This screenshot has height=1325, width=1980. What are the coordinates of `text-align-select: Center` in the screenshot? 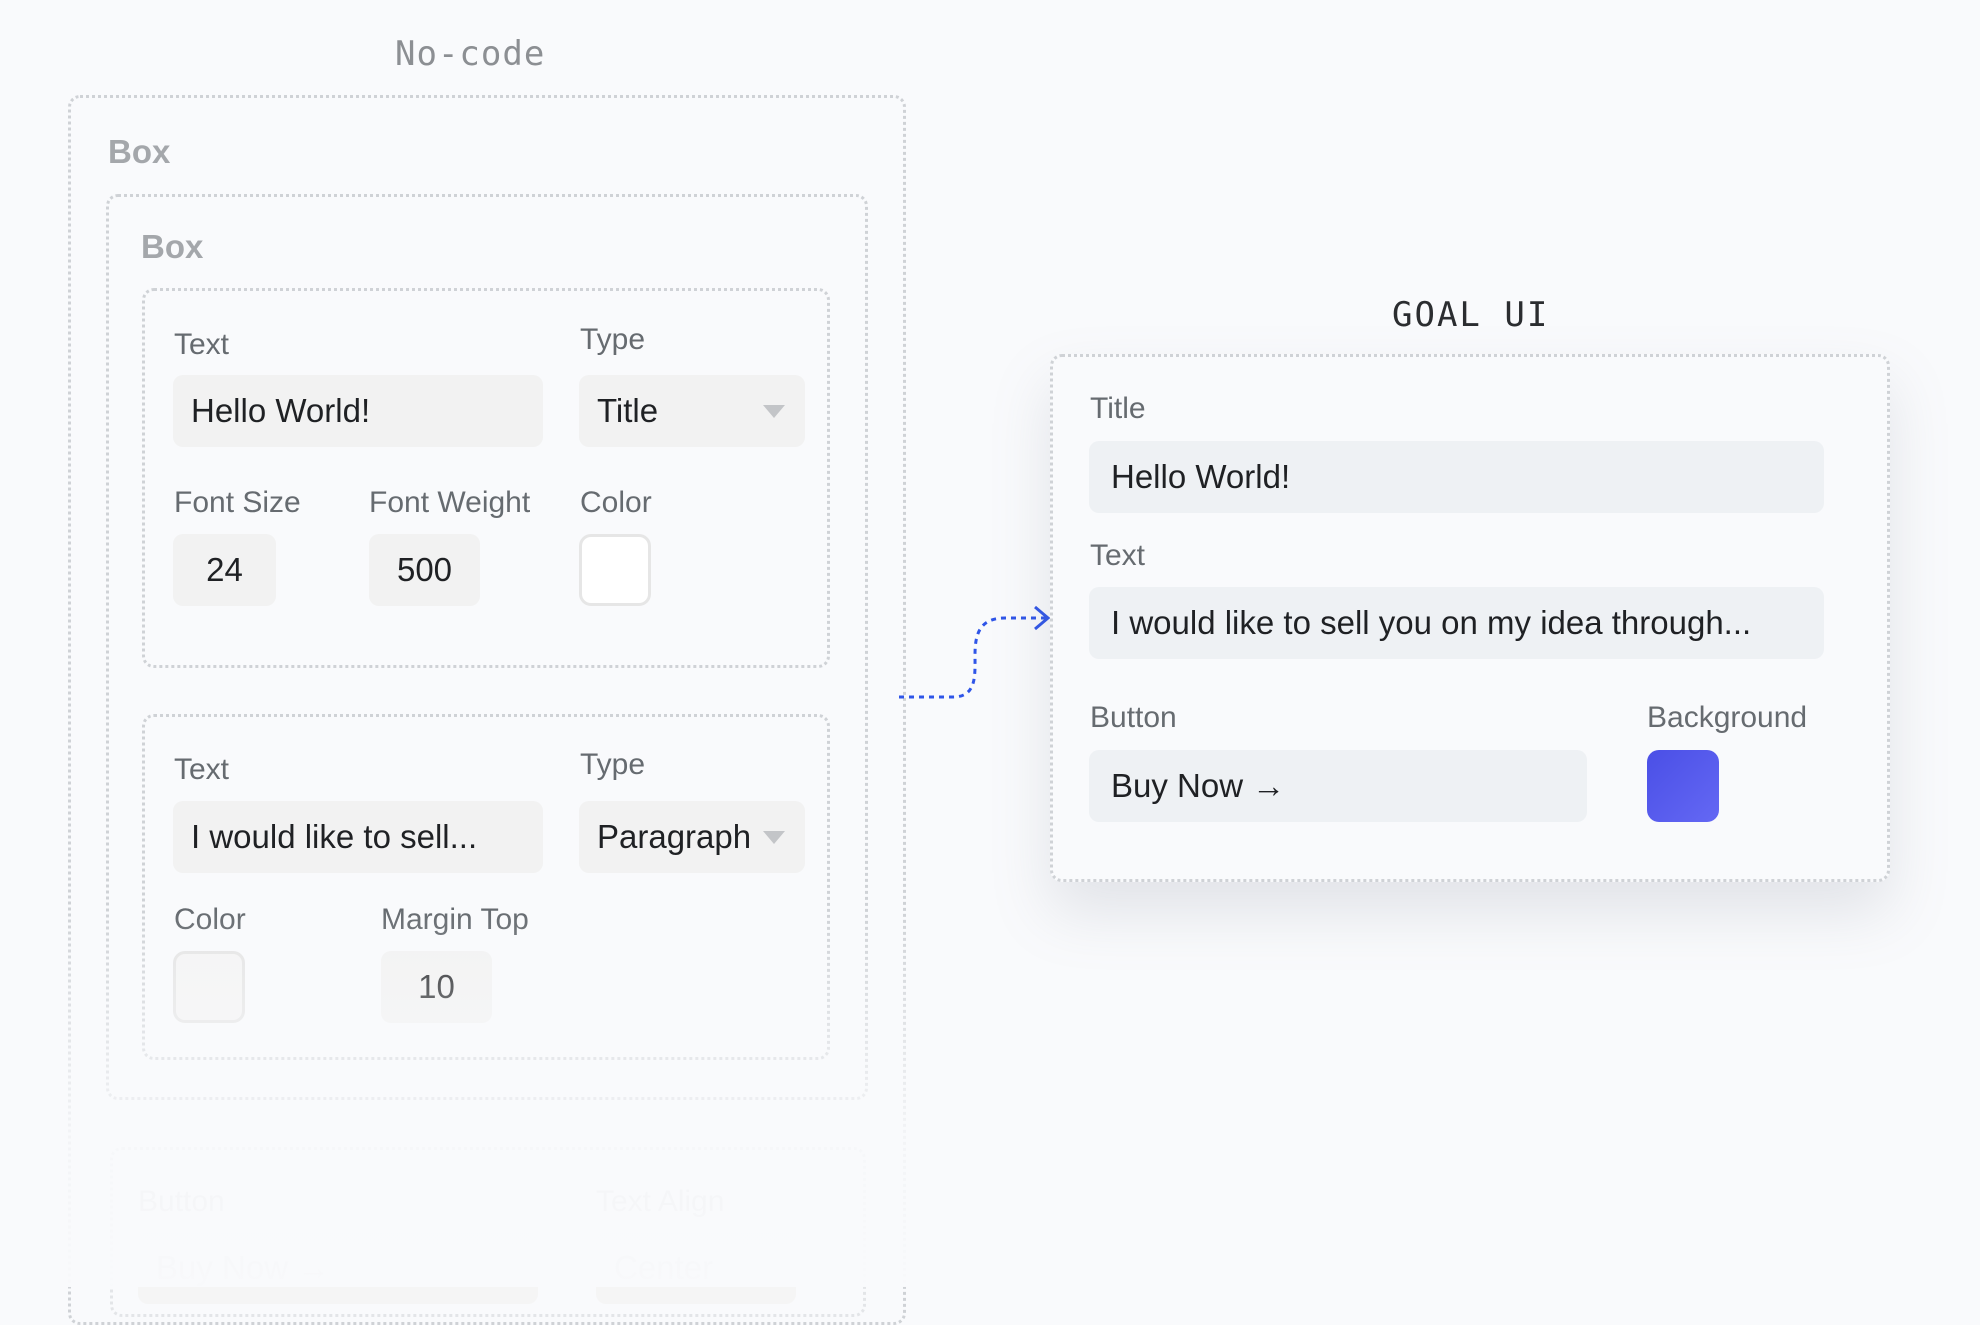 It's located at (696, 1268).